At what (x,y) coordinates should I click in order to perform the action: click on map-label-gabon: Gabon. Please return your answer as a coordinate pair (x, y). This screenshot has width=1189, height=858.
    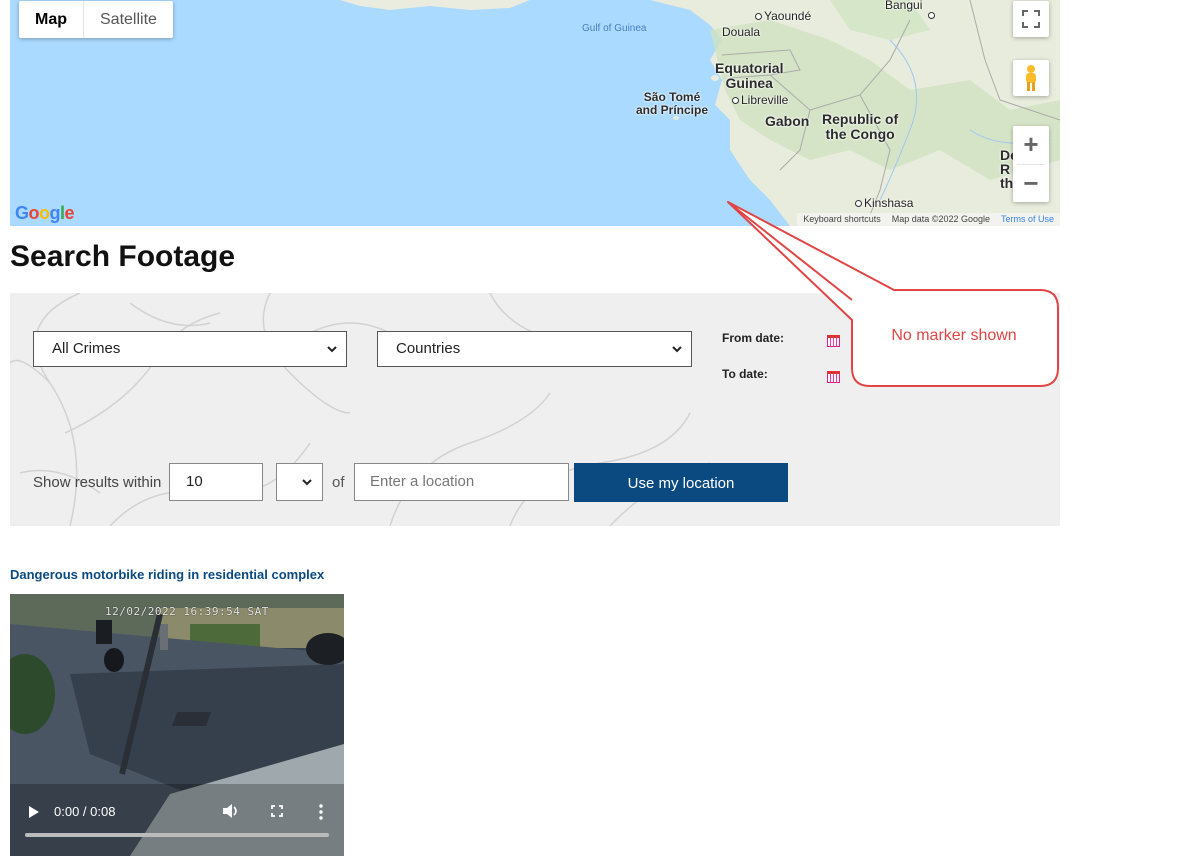
    Looking at the image, I should click on (787, 121).